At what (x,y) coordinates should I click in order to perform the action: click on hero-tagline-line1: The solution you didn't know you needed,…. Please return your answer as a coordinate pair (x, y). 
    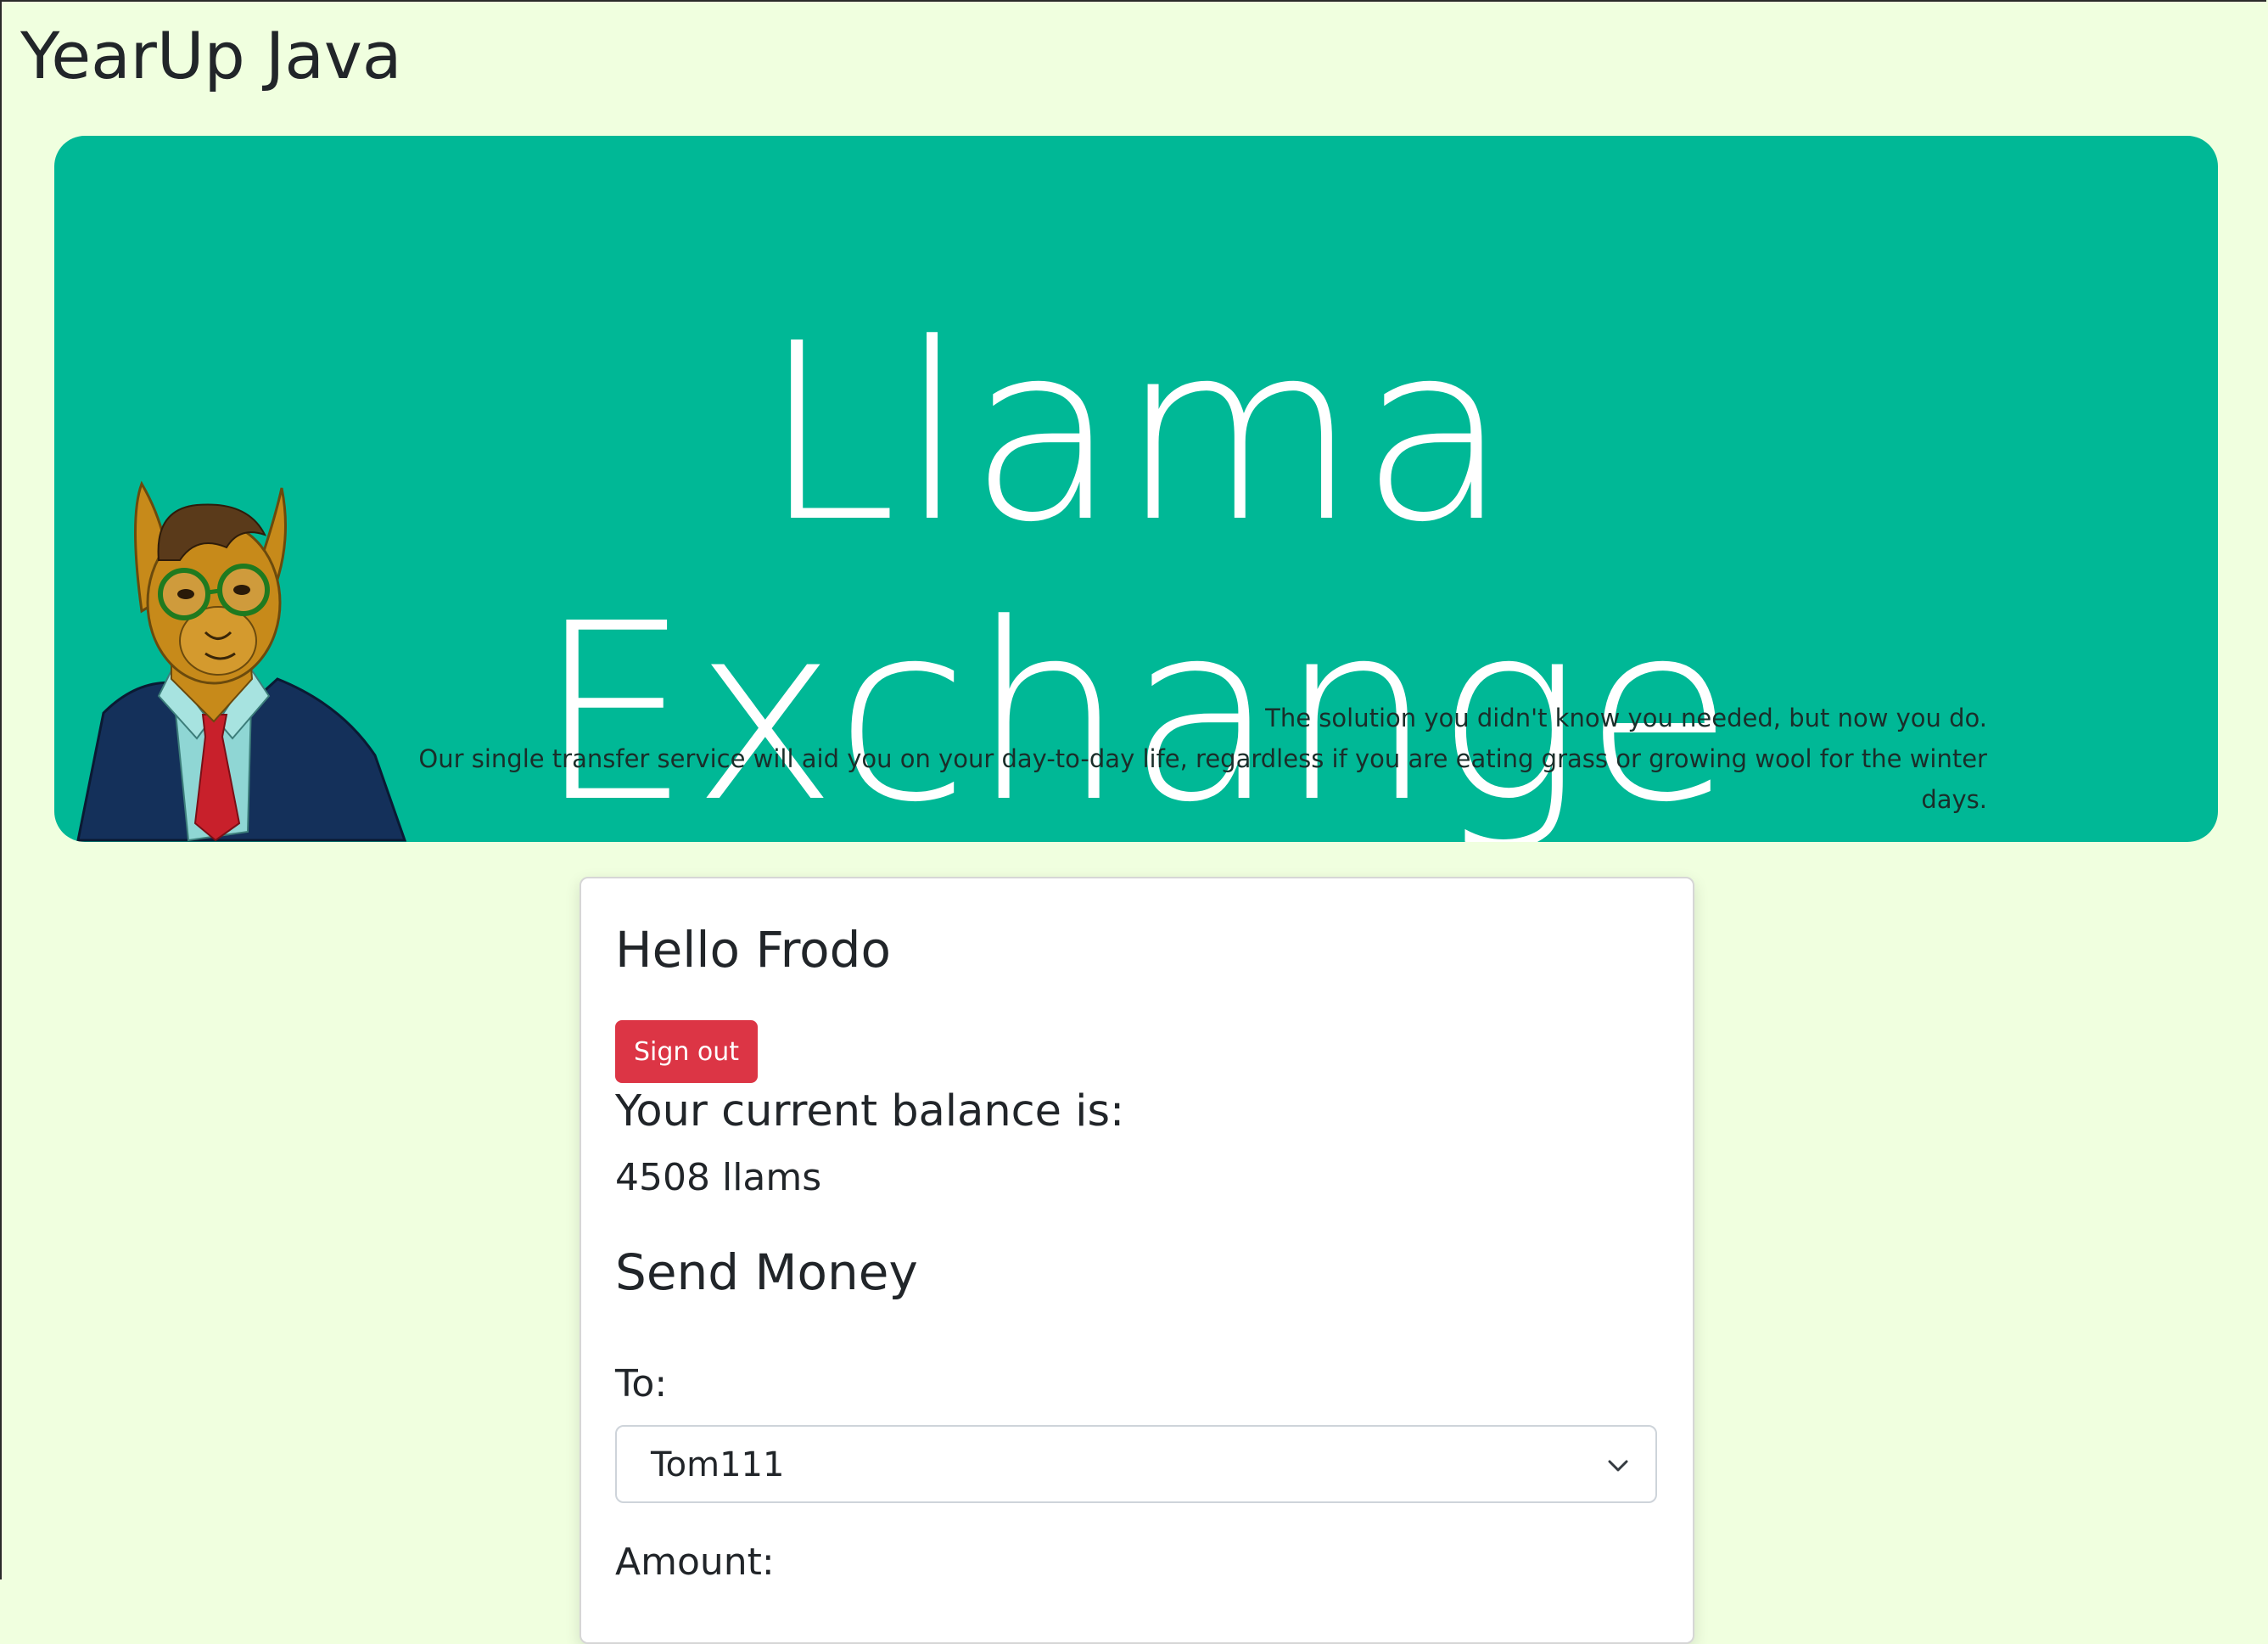
    Looking at the image, I should click on (1626, 718).